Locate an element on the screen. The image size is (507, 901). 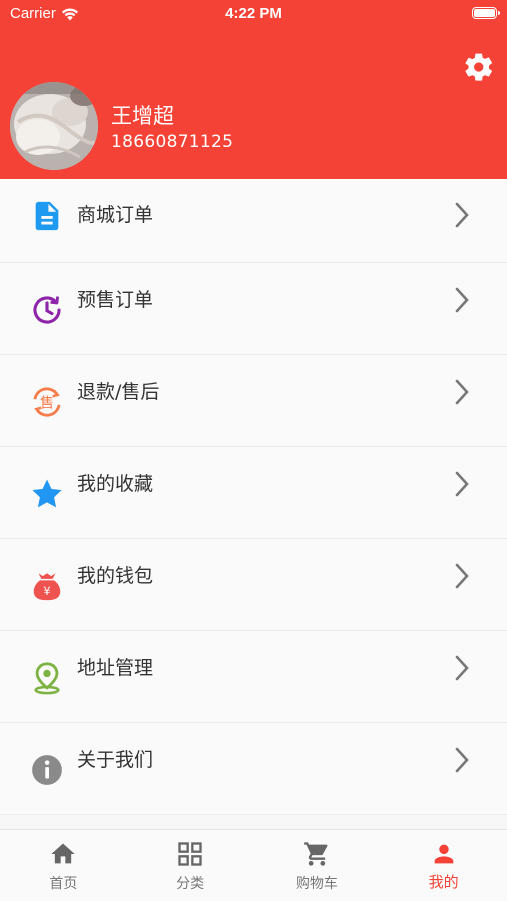
refund-icon: 售 is located at coordinates (47, 402).